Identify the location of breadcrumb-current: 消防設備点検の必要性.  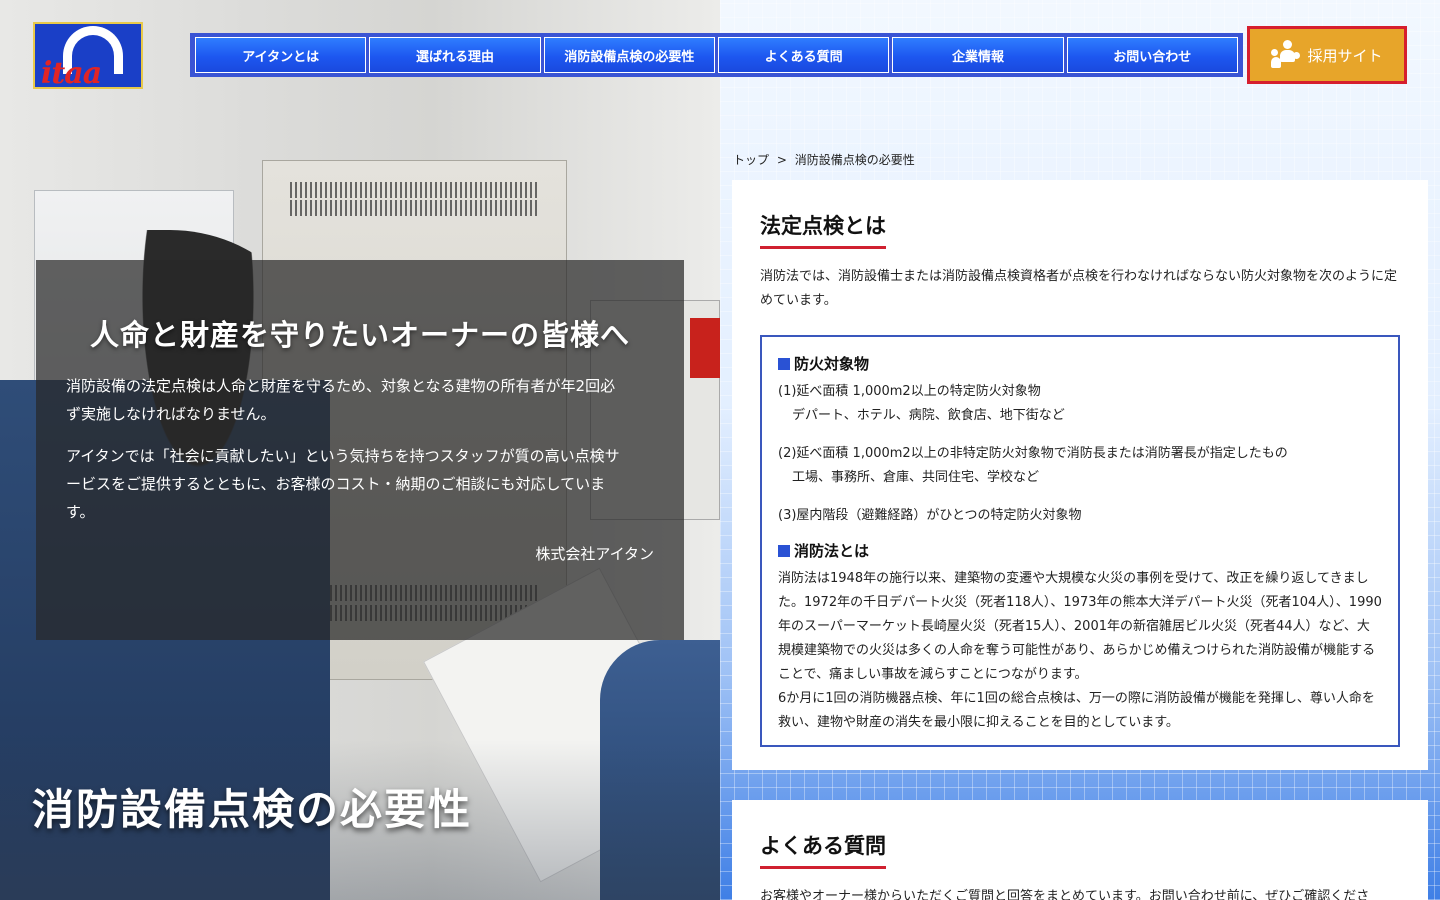
(854, 160).